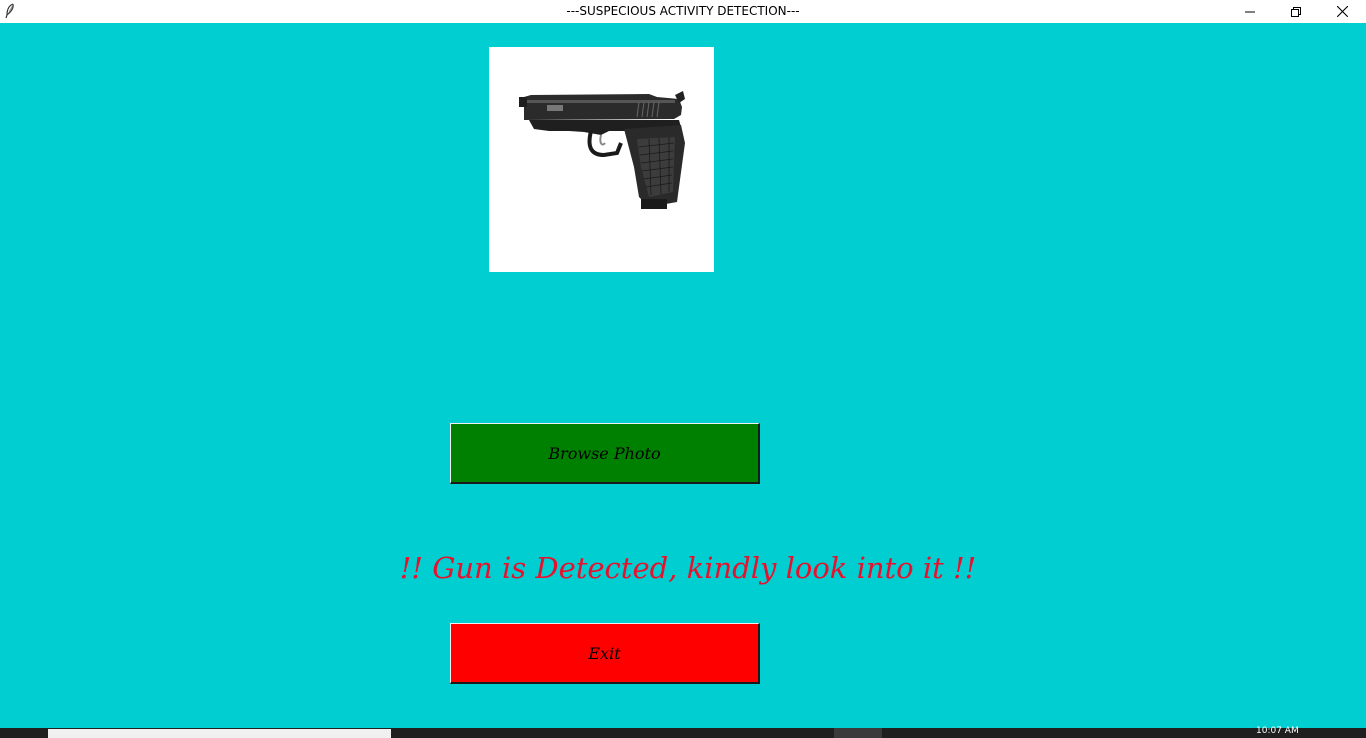 This screenshot has height=738, width=1366. Describe the element at coordinates (1277, 731) in the screenshot. I see `taskbar-clock: 10:07 AM` at that location.